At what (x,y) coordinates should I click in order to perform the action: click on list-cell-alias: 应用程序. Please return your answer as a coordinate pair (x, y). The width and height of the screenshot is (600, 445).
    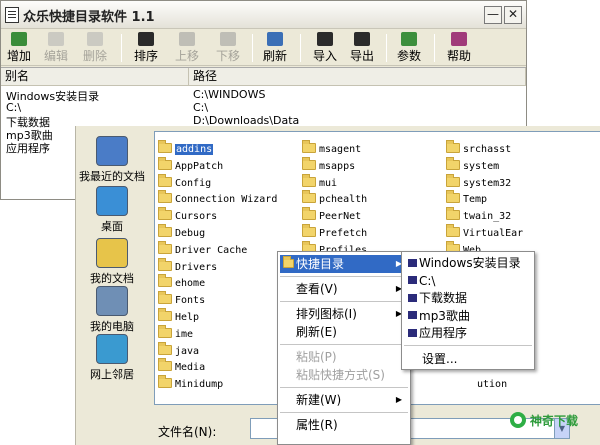
    Looking at the image, I should click on (28, 148).